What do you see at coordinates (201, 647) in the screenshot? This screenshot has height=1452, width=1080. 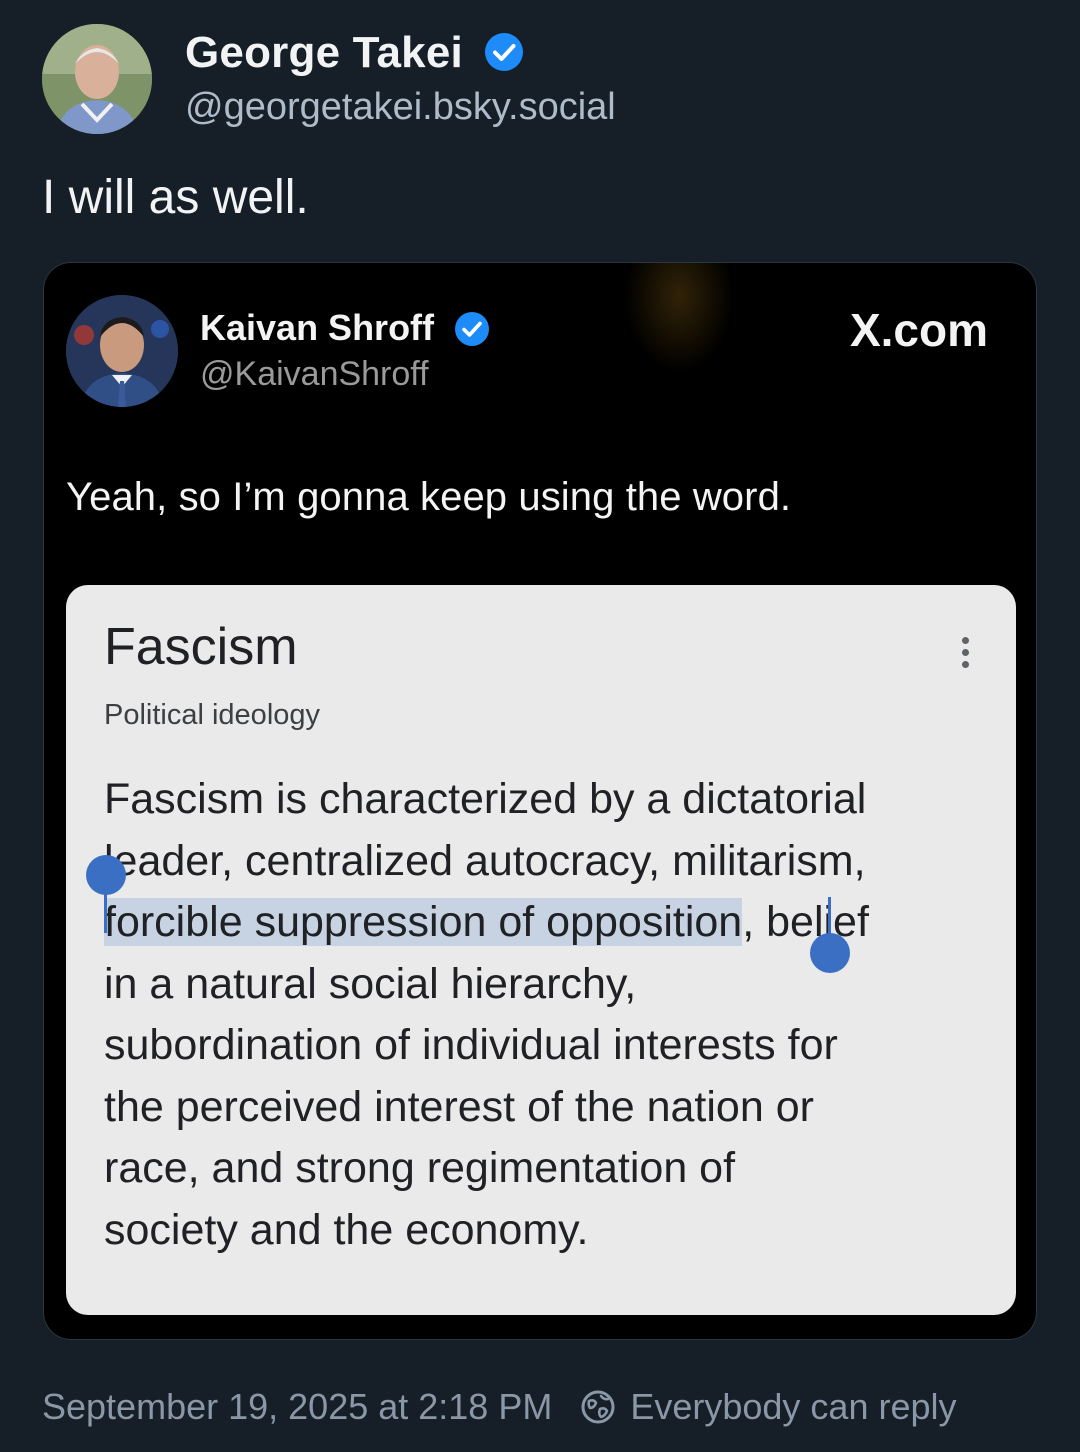 I see `definition-title: Fascism` at bounding box center [201, 647].